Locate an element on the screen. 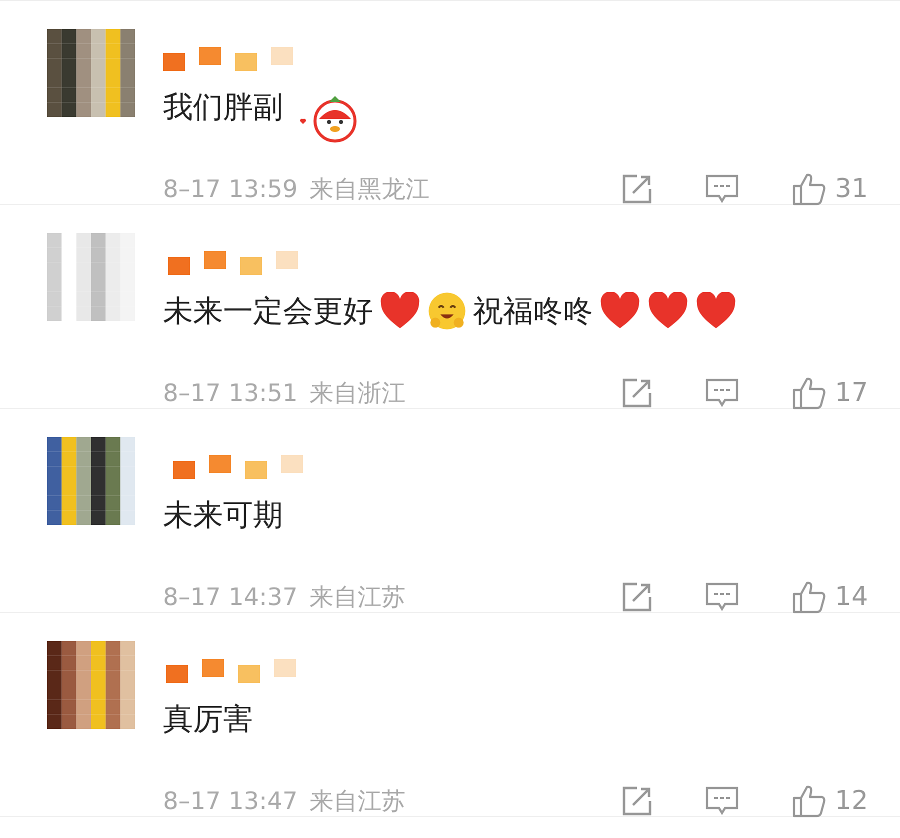 The width and height of the screenshot is (900, 838). comment-time: 8–17 13:51 is located at coordinates (230, 393).